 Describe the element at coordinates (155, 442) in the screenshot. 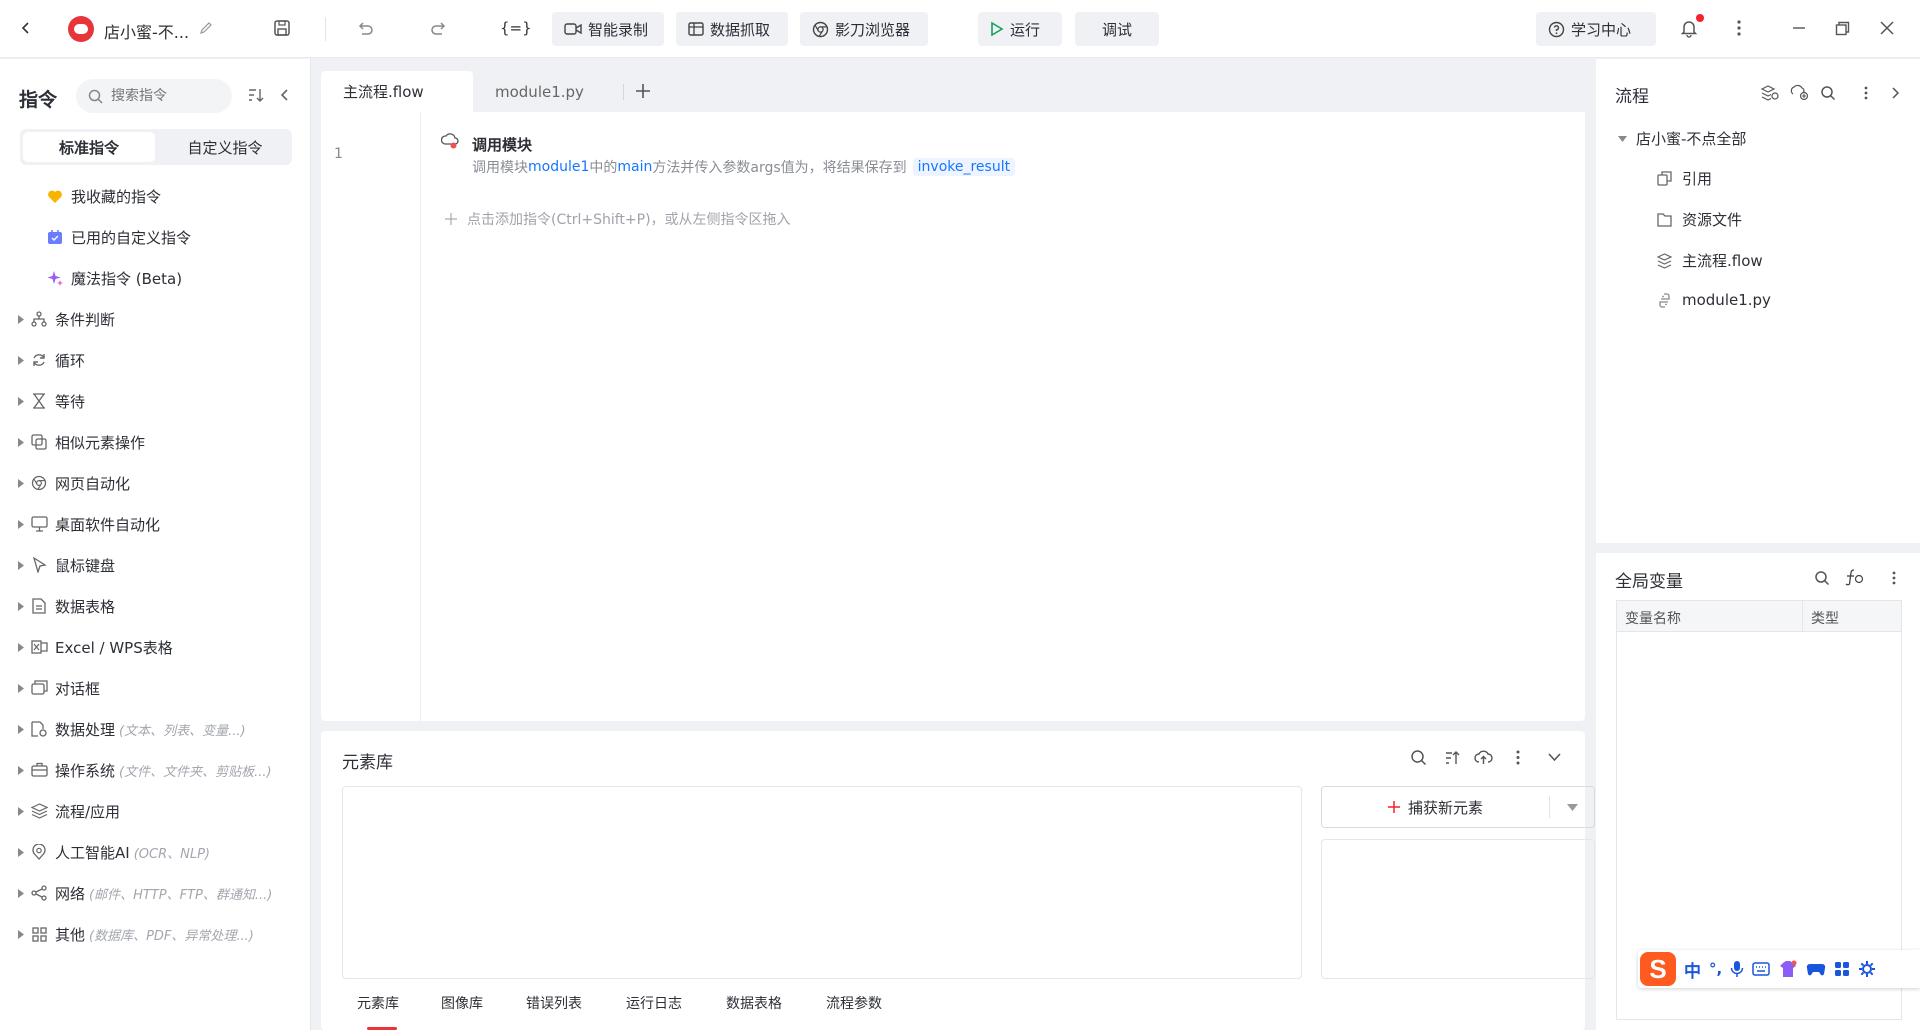

I see `instruction-category: 相似元素操作` at that location.